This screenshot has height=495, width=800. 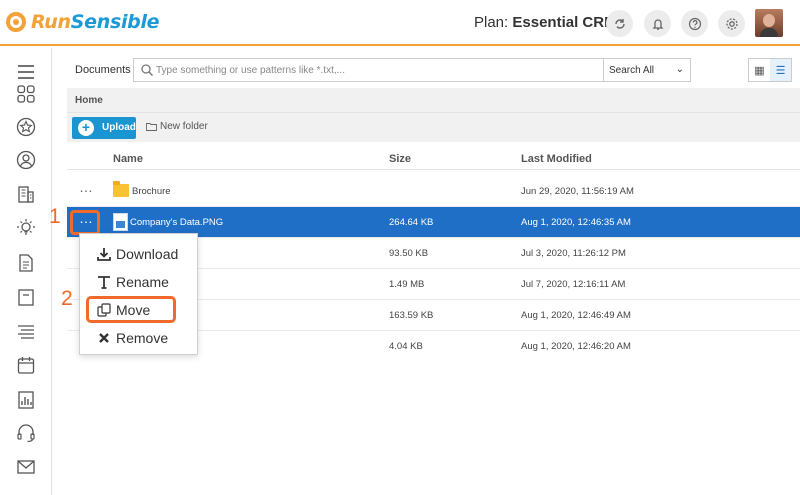 I want to click on file-modified: Aug 1, 2020, 12:46:35 AM, so click(x=576, y=222).